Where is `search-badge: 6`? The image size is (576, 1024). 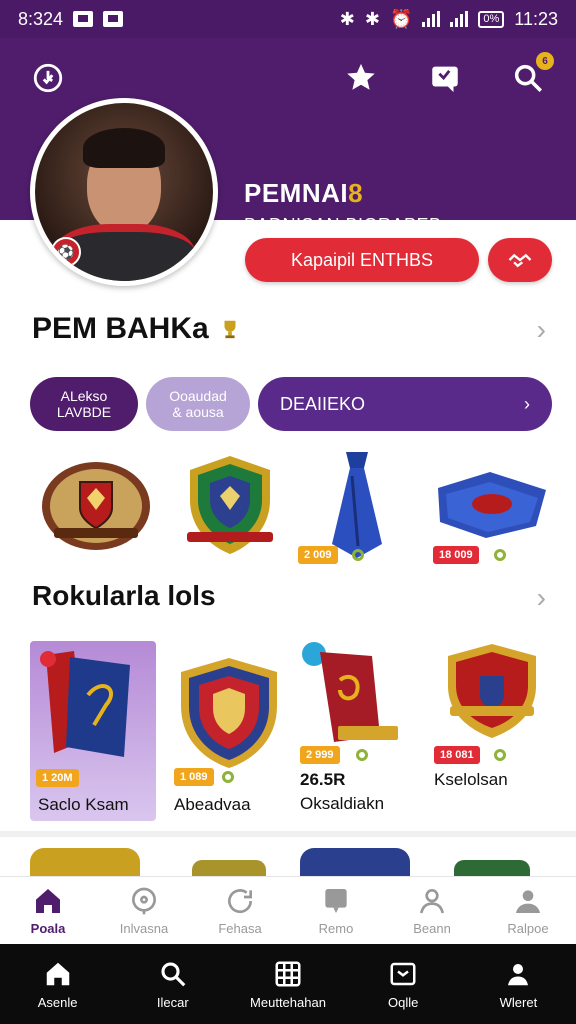 search-badge: 6 is located at coordinates (545, 61).